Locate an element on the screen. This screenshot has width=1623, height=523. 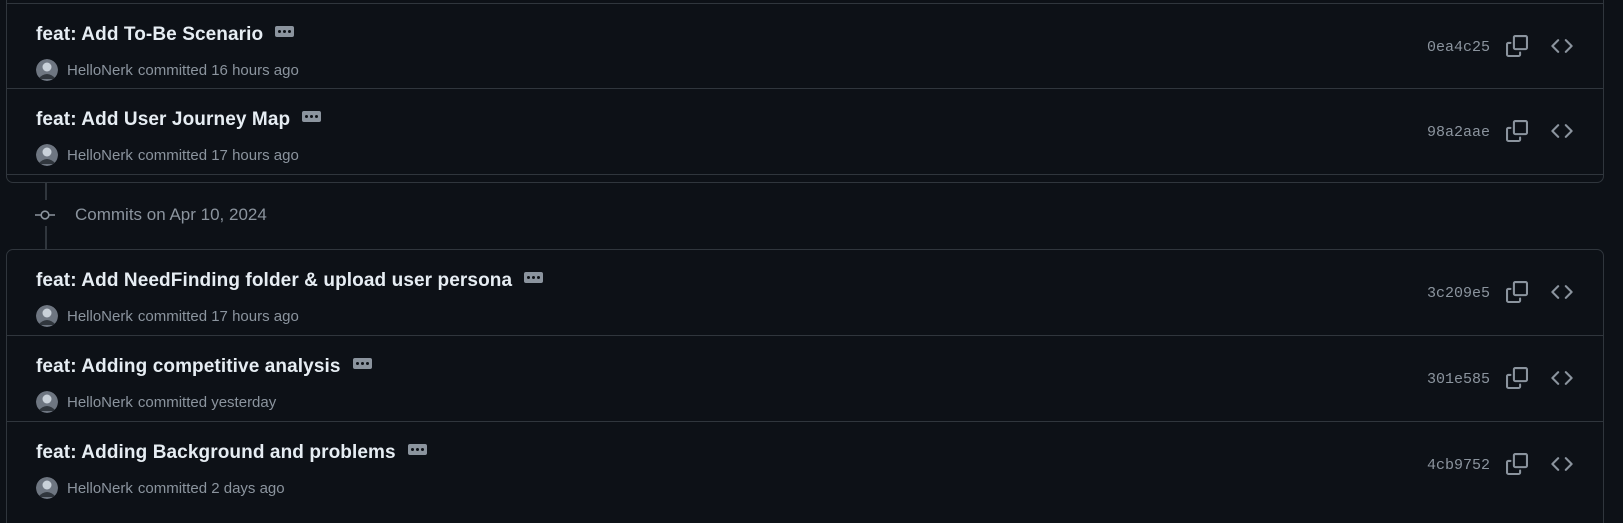
commit-time: committed 16 hours ago is located at coordinates (218, 70).